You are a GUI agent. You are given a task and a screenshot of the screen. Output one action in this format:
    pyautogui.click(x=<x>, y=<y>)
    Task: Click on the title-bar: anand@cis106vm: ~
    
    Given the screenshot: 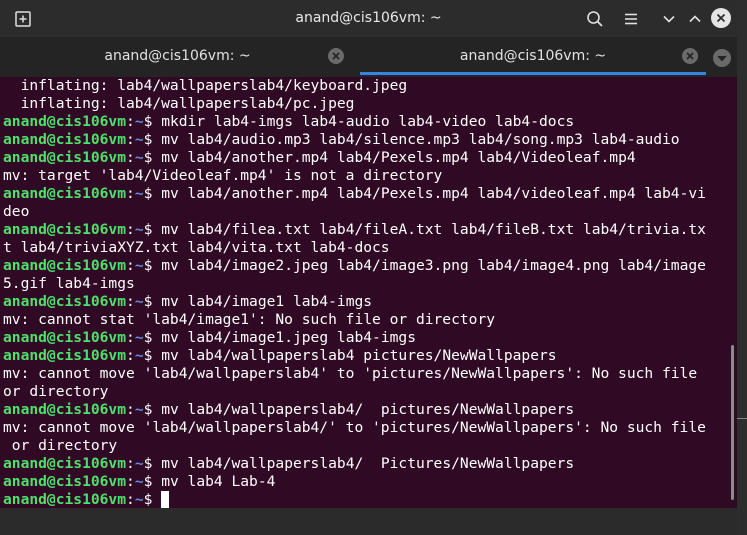 What is the action you would take?
    pyautogui.click(x=368, y=18)
    